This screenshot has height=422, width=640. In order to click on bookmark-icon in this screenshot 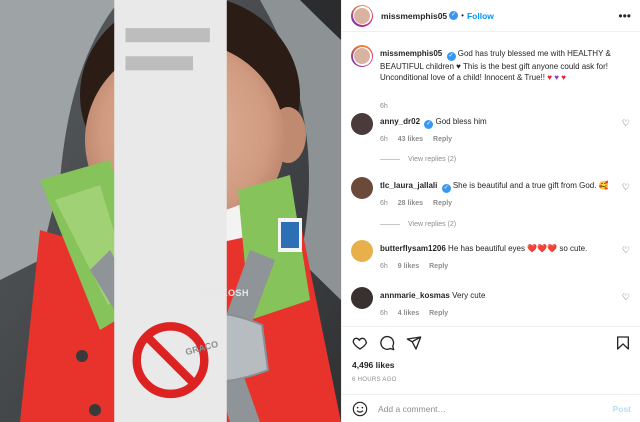, I will do `click(623, 343)`.